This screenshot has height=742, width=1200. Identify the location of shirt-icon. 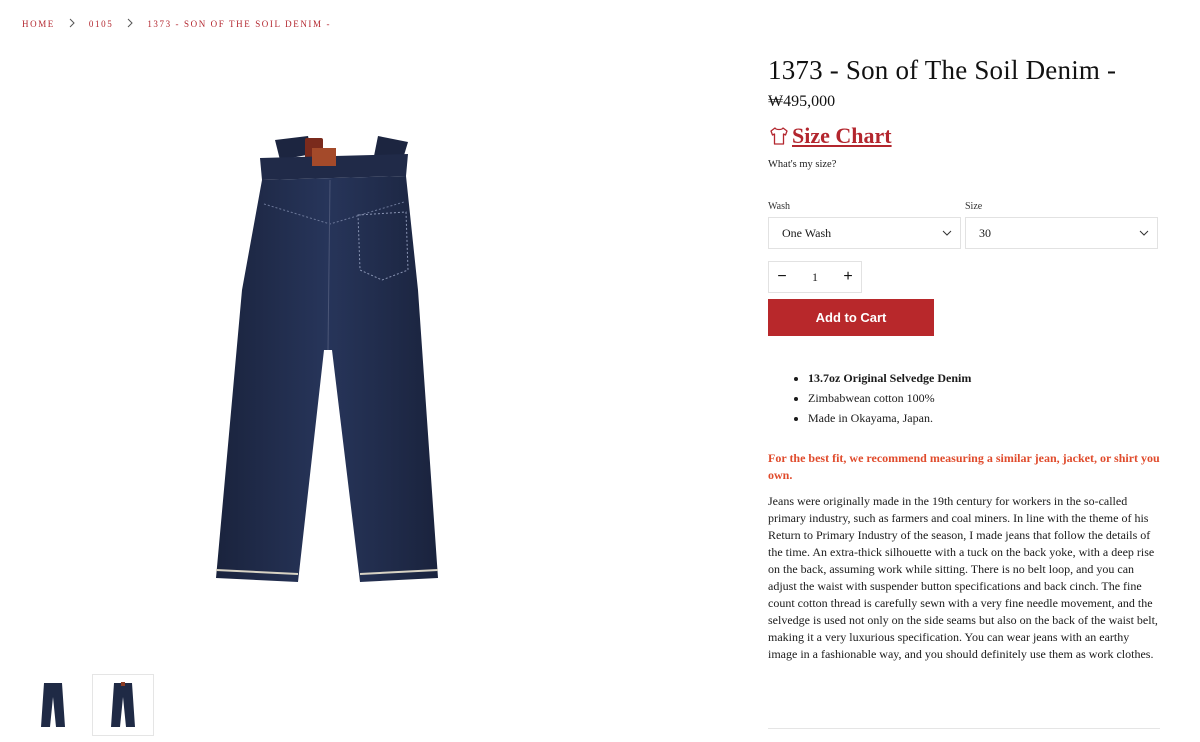
(779, 136).